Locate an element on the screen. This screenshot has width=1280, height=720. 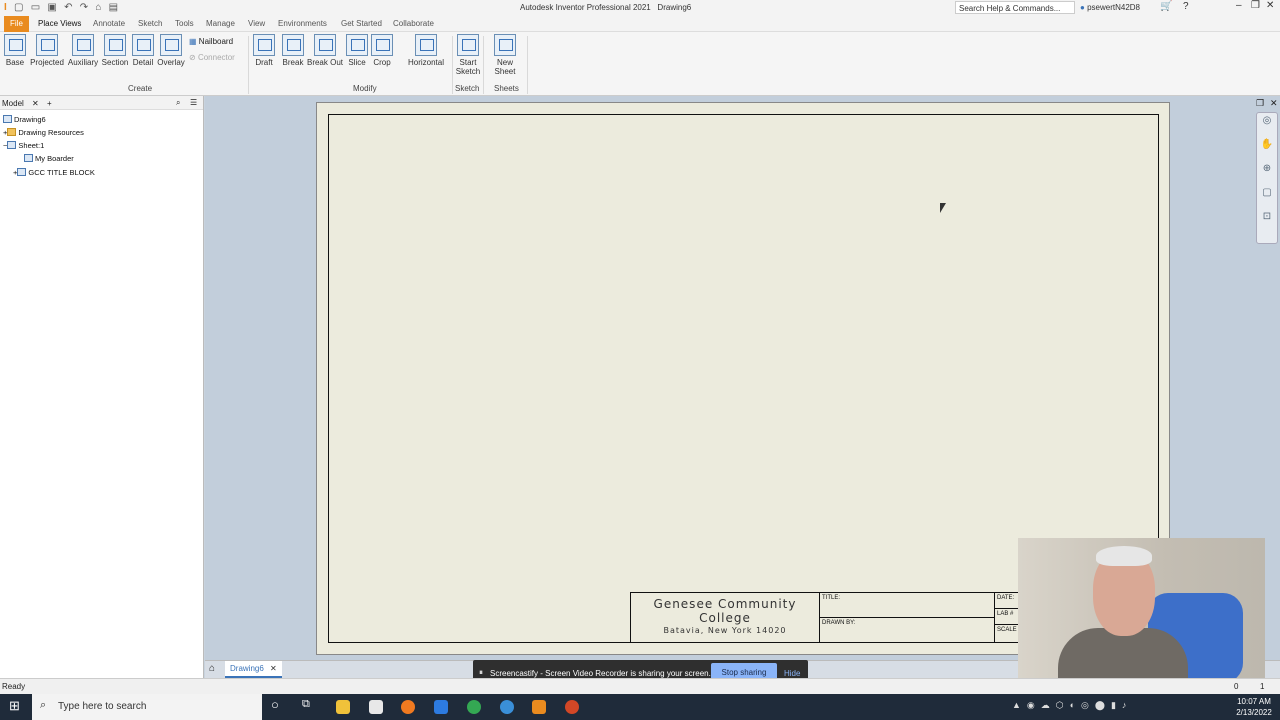
search-icon: ⌕ is located at coordinates (178, 103).